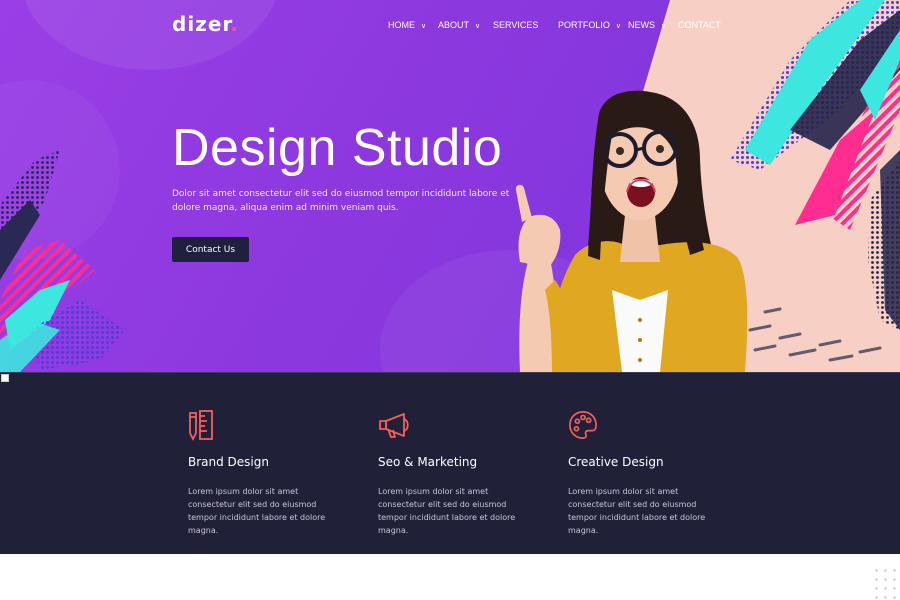  I want to click on palette-icon, so click(583, 425).